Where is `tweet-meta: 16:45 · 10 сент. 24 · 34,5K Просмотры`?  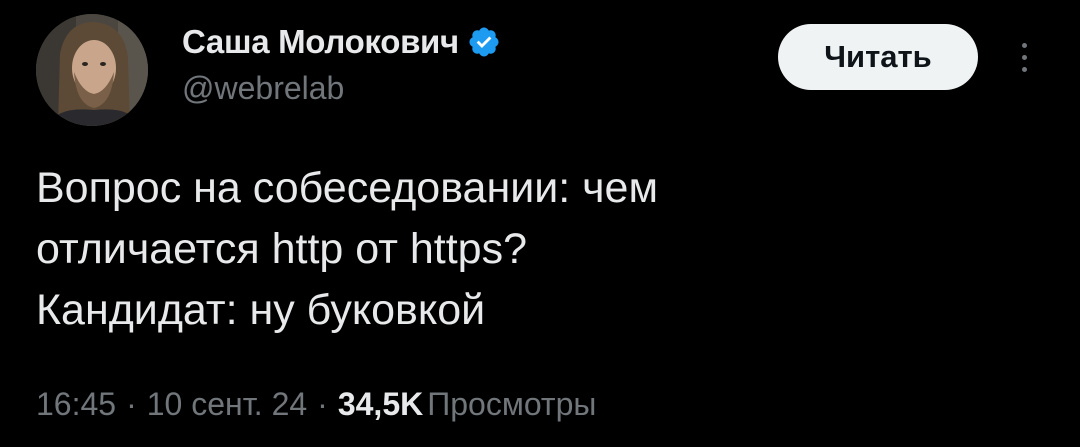 tweet-meta: 16:45 · 10 сент. 24 · 34,5K Просмотры is located at coordinates (316, 404).